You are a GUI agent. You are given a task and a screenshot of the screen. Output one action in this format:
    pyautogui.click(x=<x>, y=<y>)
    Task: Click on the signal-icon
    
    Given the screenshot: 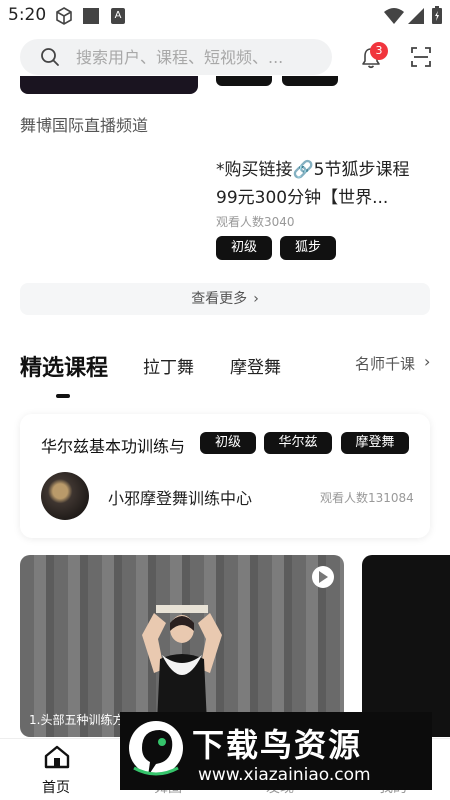 What is the action you would take?
    pyautogui.click(x=416, y=16)
    